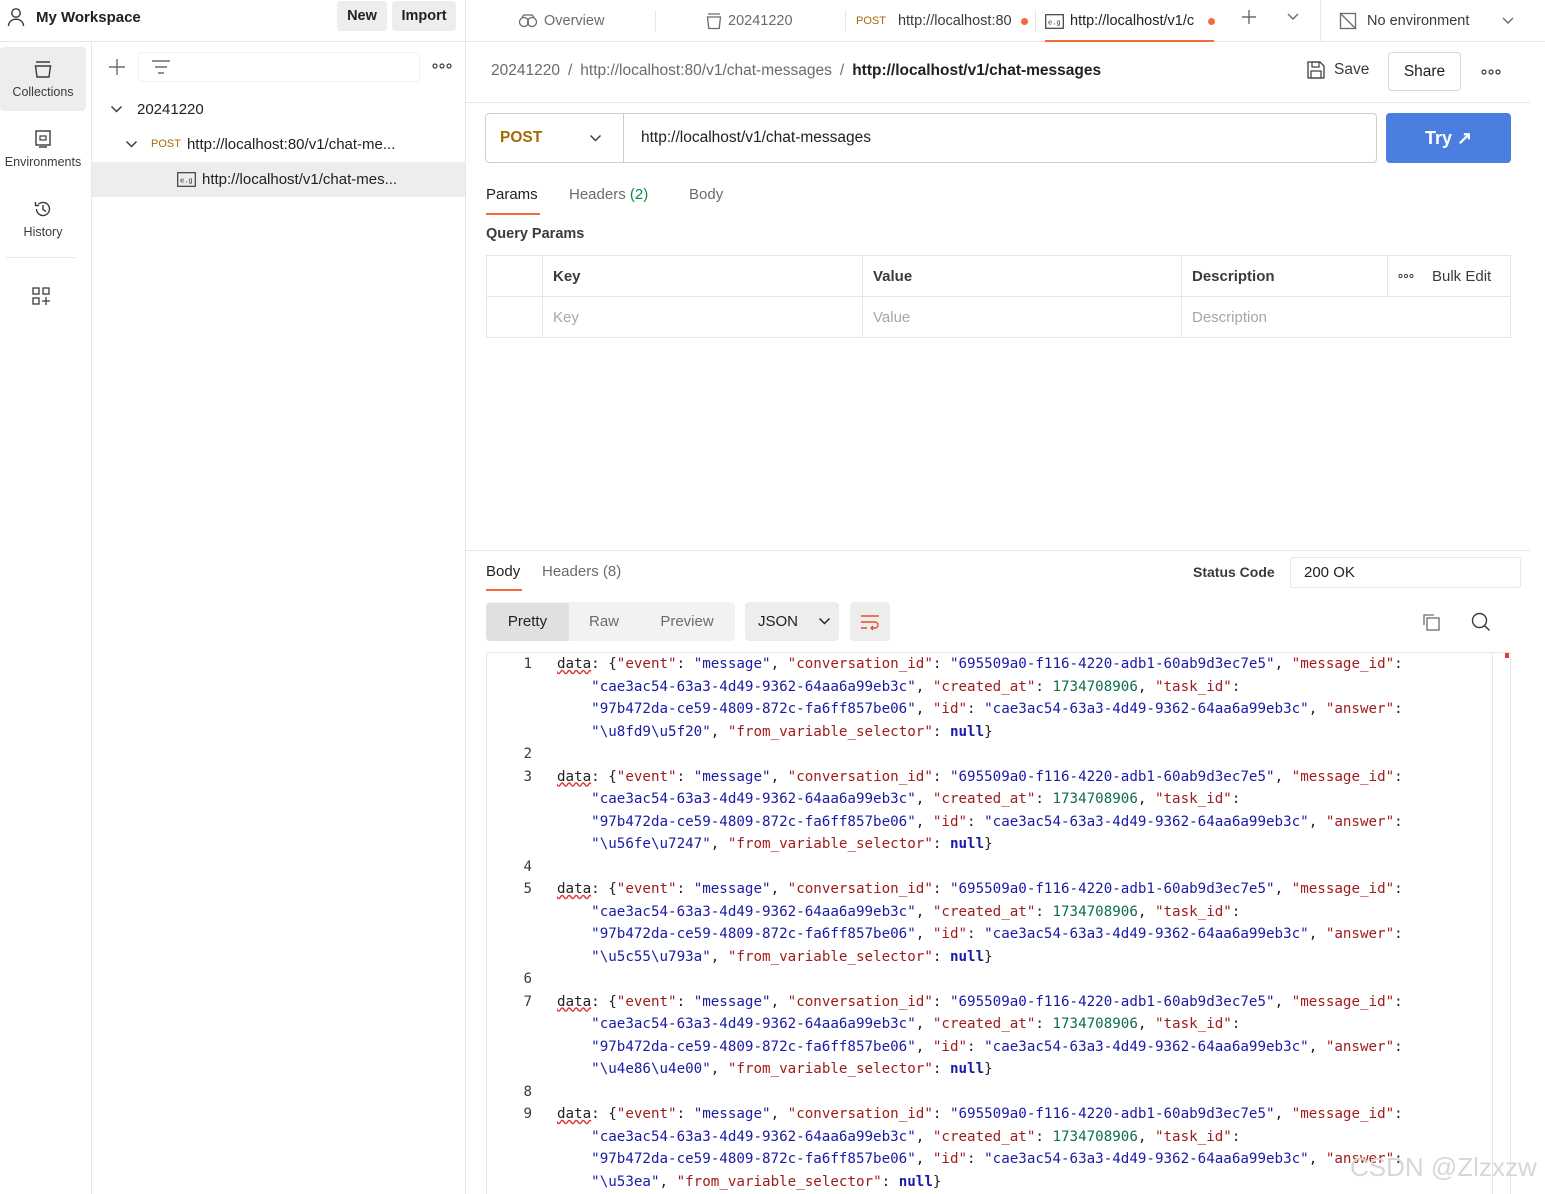 The height and width of the screenshot is (1194, 1545). I want to click on view-preview: Preview, so click(687, 622).